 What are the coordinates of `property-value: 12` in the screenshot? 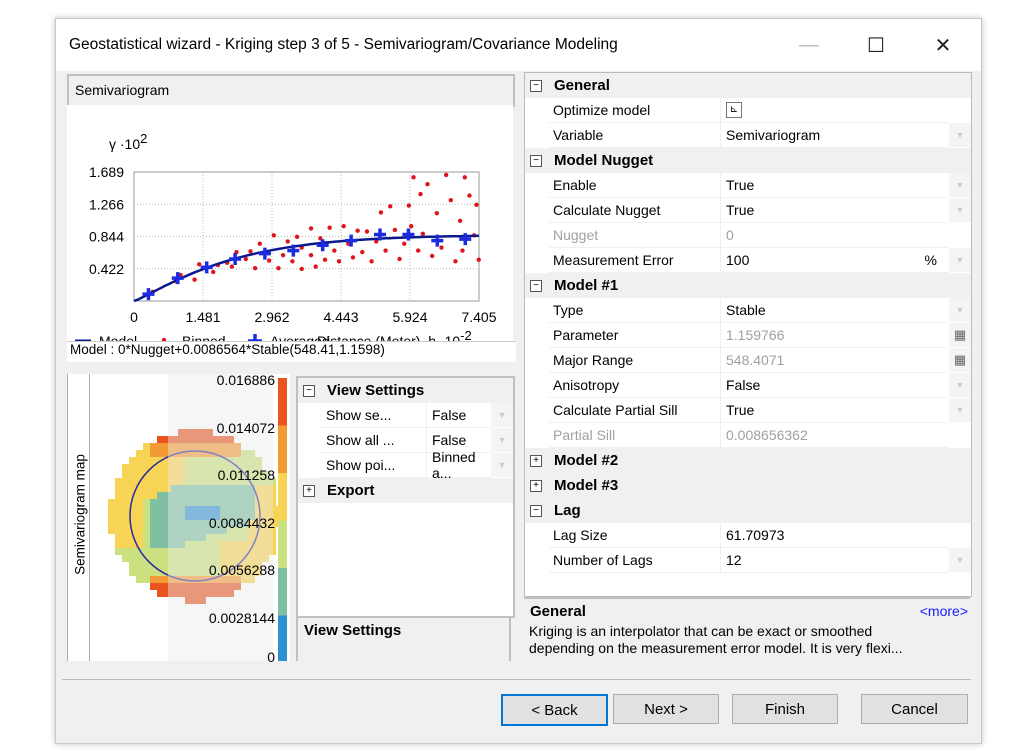 It's located at (835, 560).